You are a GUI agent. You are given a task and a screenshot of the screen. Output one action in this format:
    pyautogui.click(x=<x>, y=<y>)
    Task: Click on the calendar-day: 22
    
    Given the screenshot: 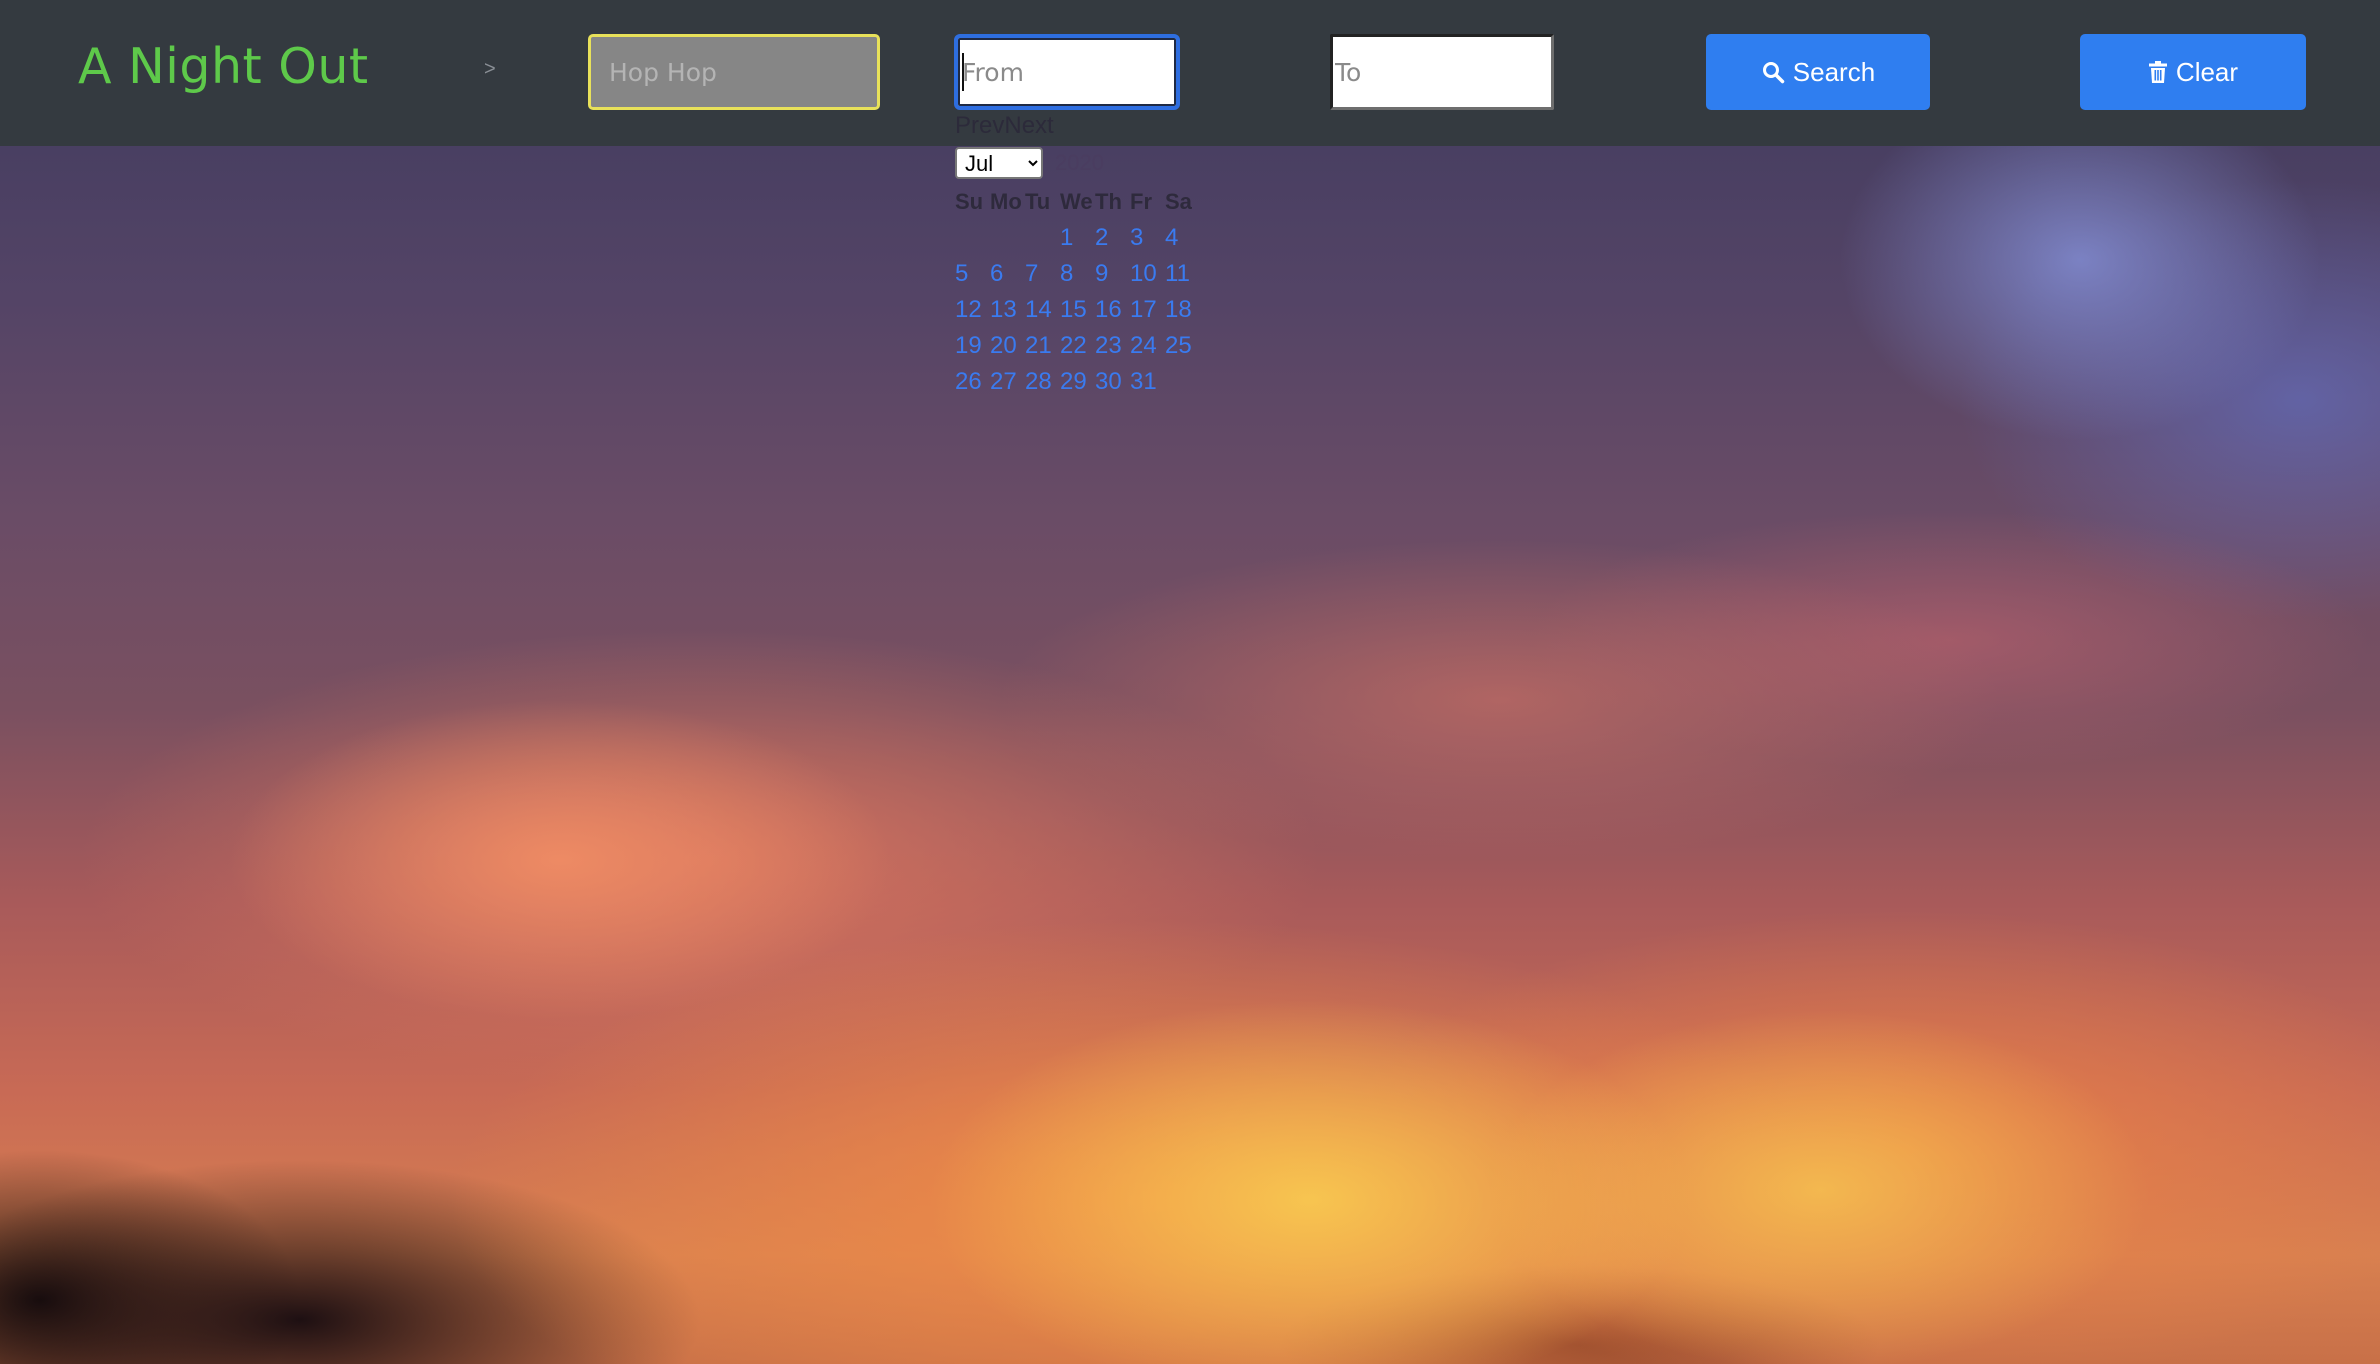 What is the action you would take?
    pyautogui.click(x=1077, y=346)
    